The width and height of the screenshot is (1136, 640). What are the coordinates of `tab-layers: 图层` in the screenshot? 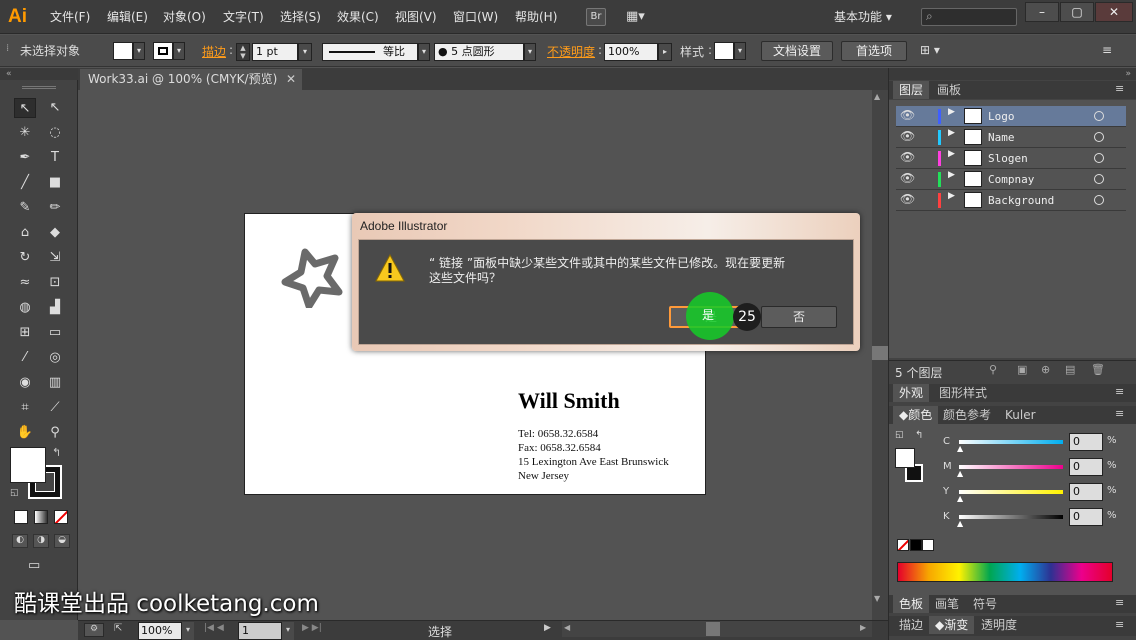 It's located at (911, 90).